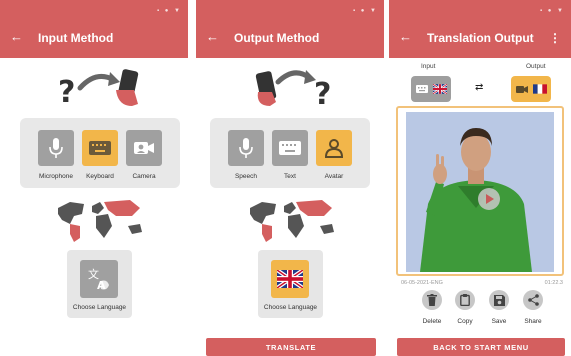 This screenshot has height=356, width=571. Describe the element at coordinates (291, 347) in the screenshot. I see `translate-button: TRANSLATE` at that location.